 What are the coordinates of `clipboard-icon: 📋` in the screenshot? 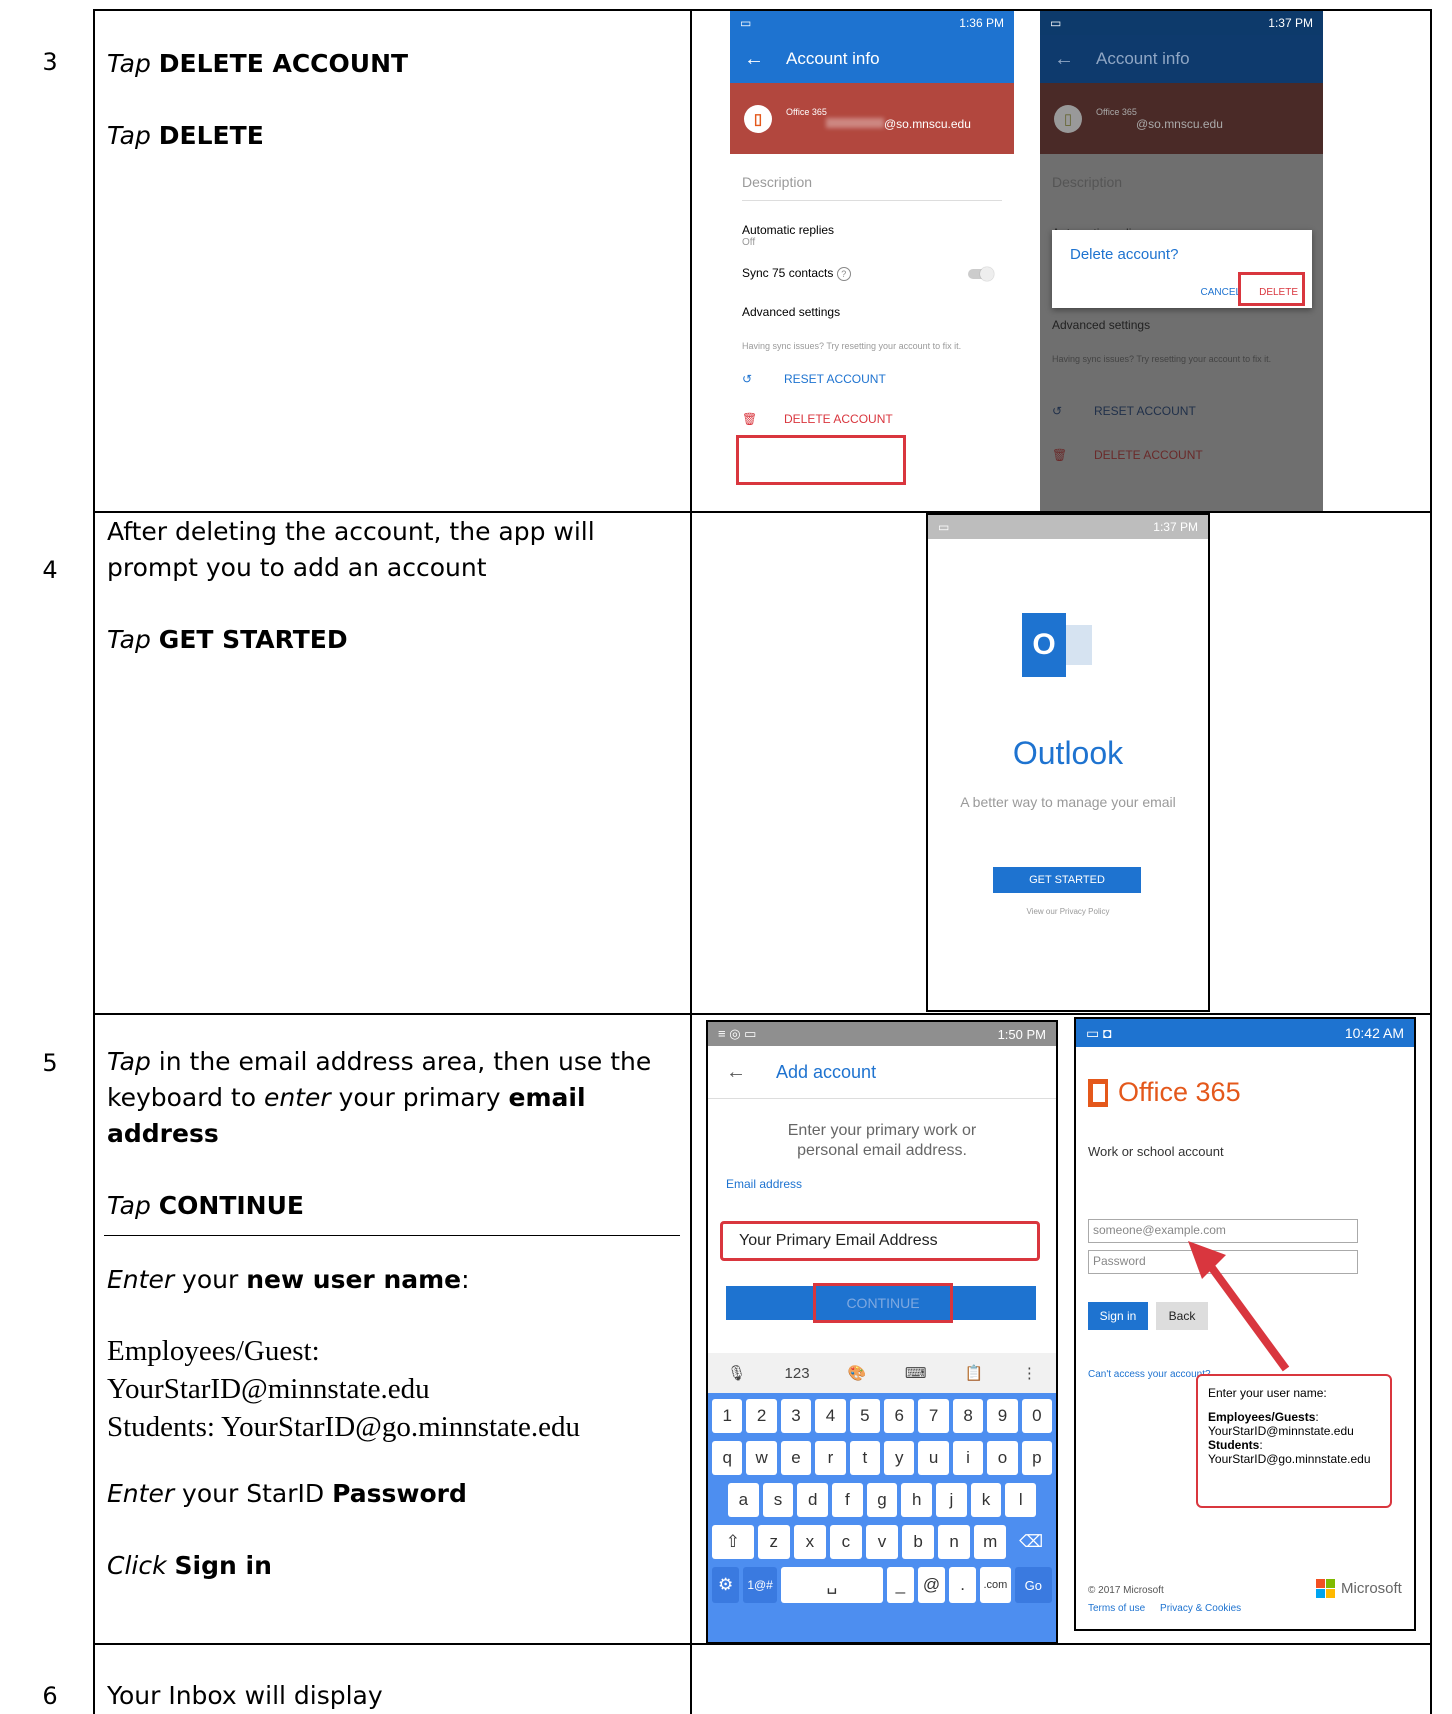 It's located at (974, 1373).